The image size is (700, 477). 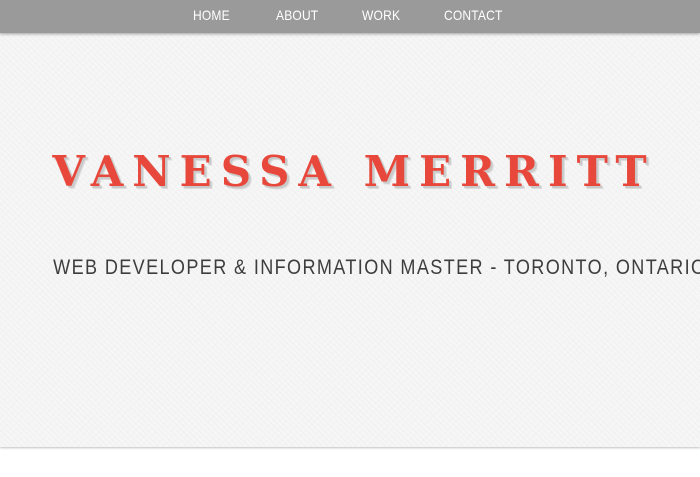 I want to click on nav-link-about: ABOUT, so click(x=297, y=16).